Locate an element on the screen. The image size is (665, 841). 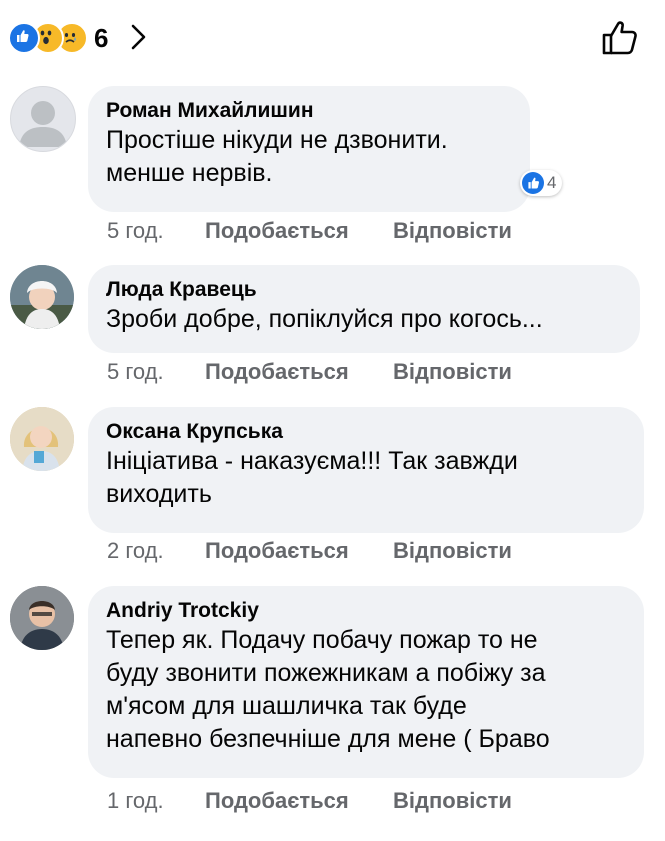
default-avatar-icon is located at coordinates (43, 124).